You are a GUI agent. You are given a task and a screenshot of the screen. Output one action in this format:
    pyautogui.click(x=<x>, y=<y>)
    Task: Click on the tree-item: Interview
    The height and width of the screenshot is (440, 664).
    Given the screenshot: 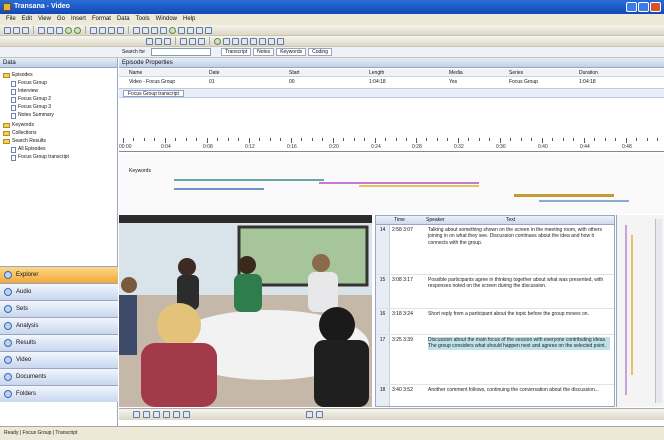 What is the action you would take?
    pyautogui.click(x=24, y=91)
    